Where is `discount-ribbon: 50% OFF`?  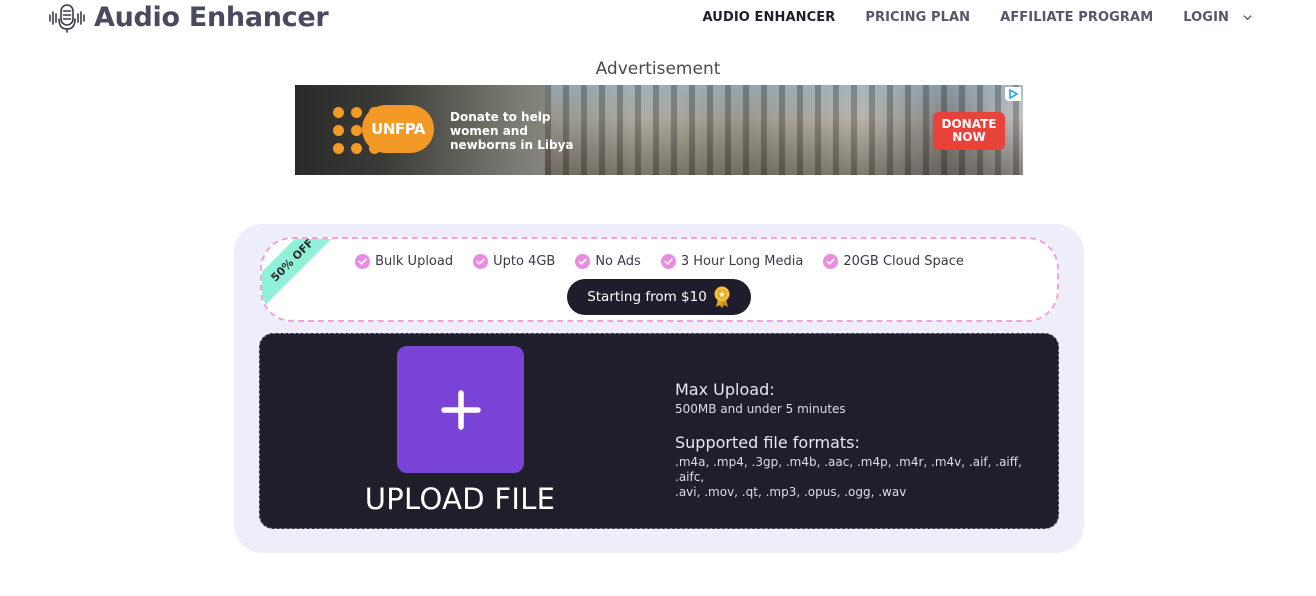 discount-ribbon: 50% OFF is located at coordinates (303, 275).